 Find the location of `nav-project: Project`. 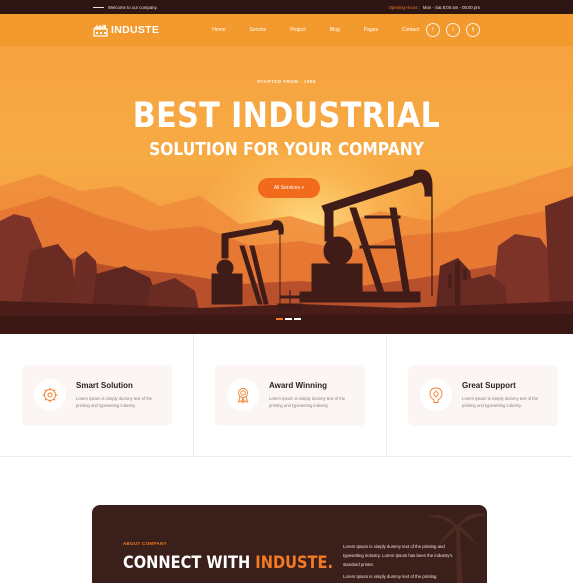

nav-project: Project is located at coordinates (298, 30).